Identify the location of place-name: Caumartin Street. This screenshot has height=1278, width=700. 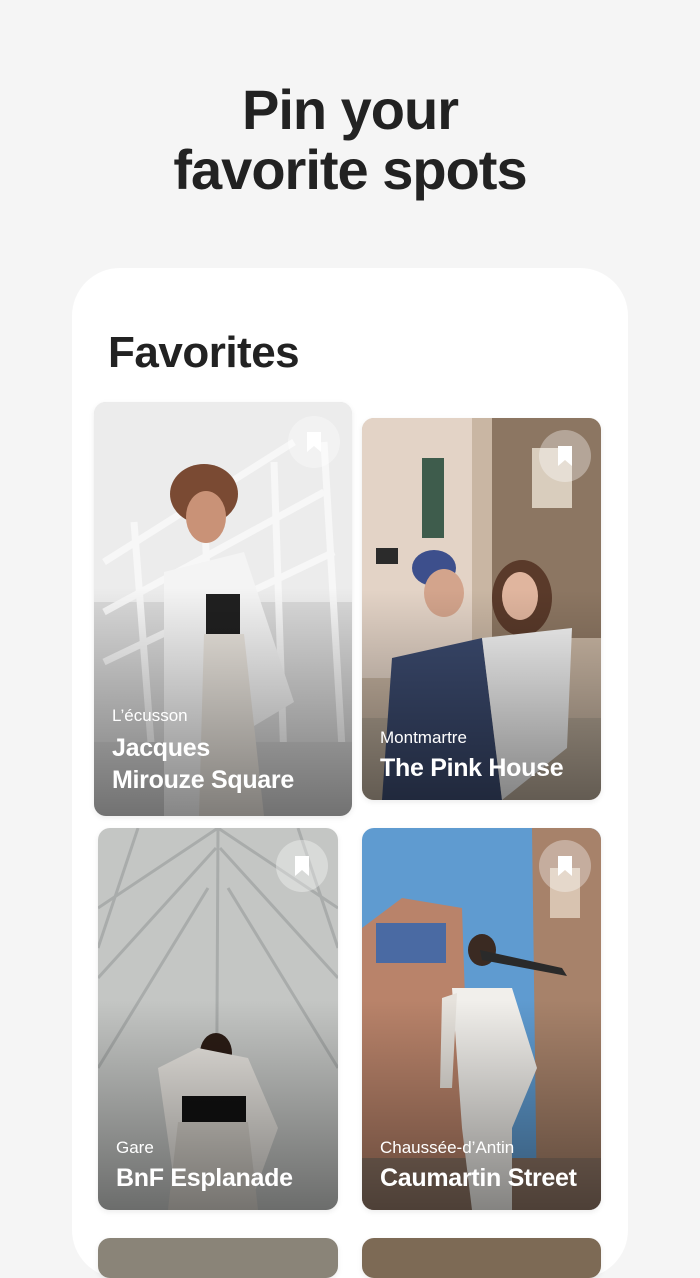
(478, 1178).